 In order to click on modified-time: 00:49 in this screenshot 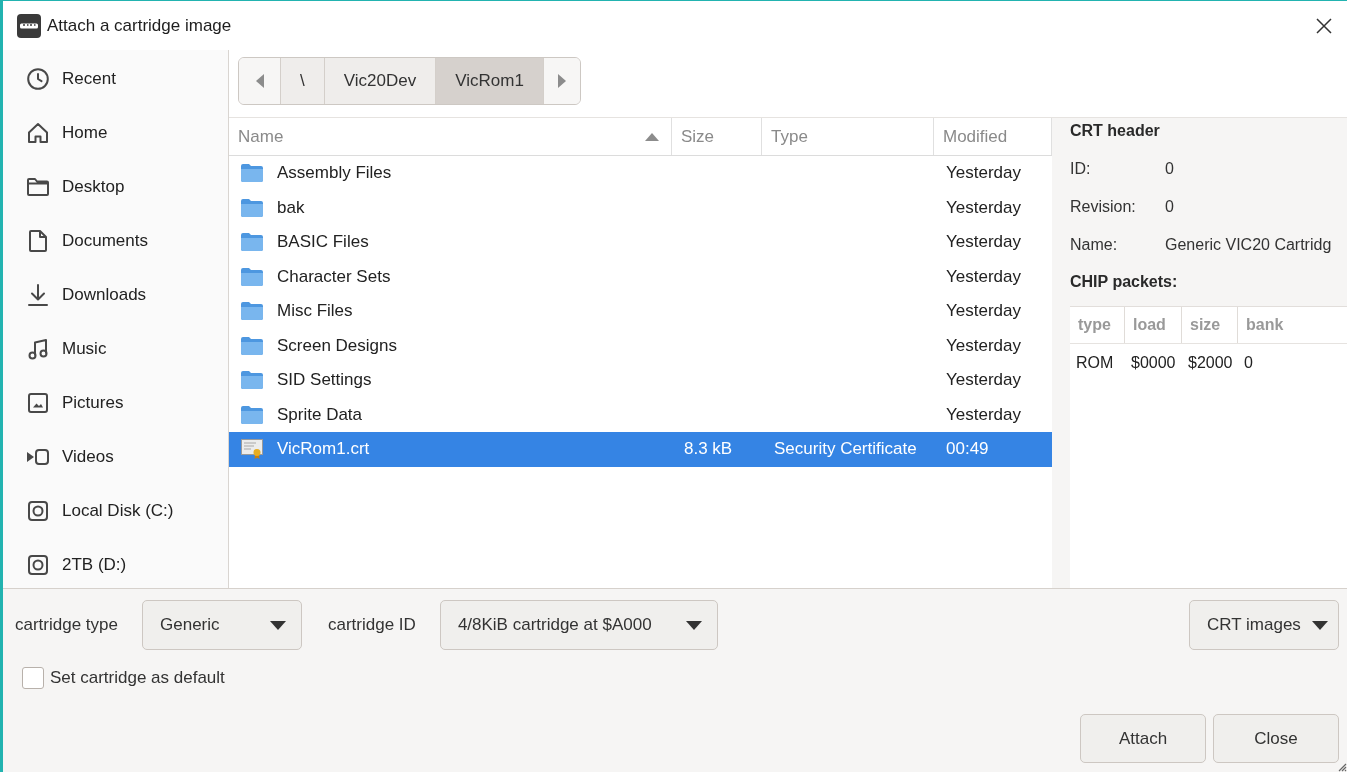, I will do `click(967, 449)`.